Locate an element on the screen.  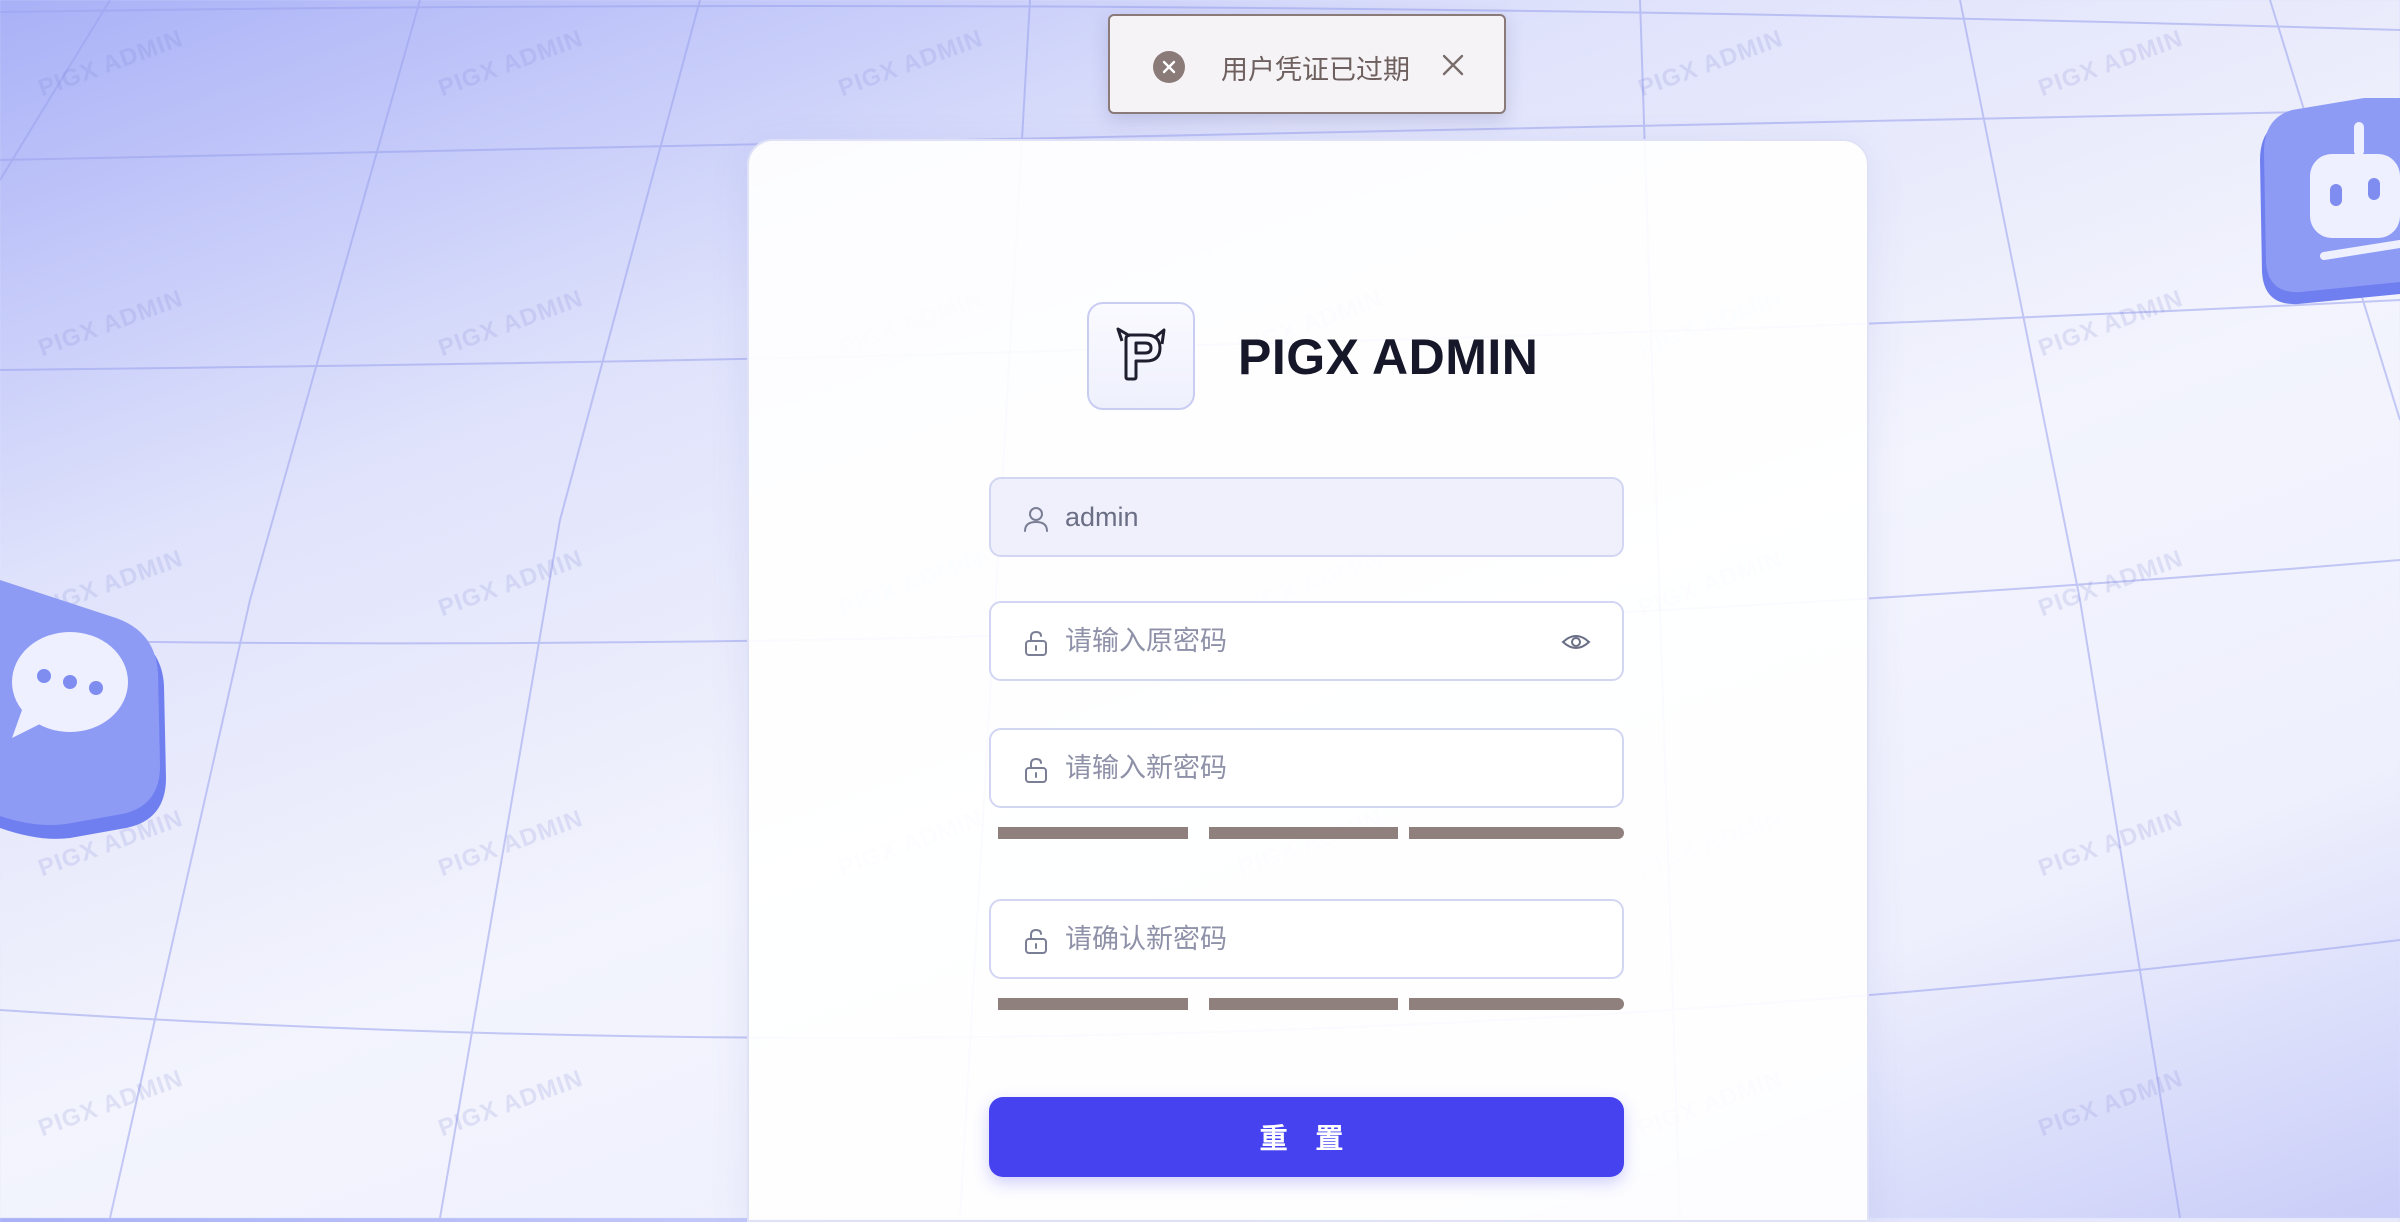
new-password-strength-meter is located at coordinates (1311, 834).